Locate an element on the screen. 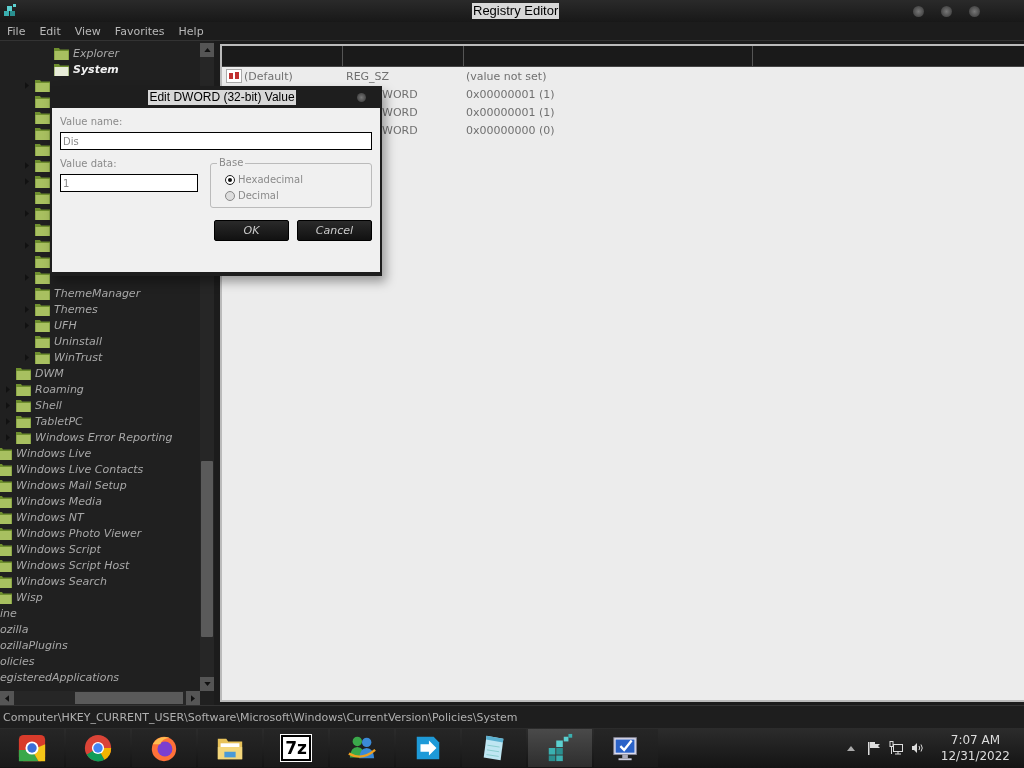 The image size is (1024, 768). right-arrow-icon is located at coordinates (193, 698).